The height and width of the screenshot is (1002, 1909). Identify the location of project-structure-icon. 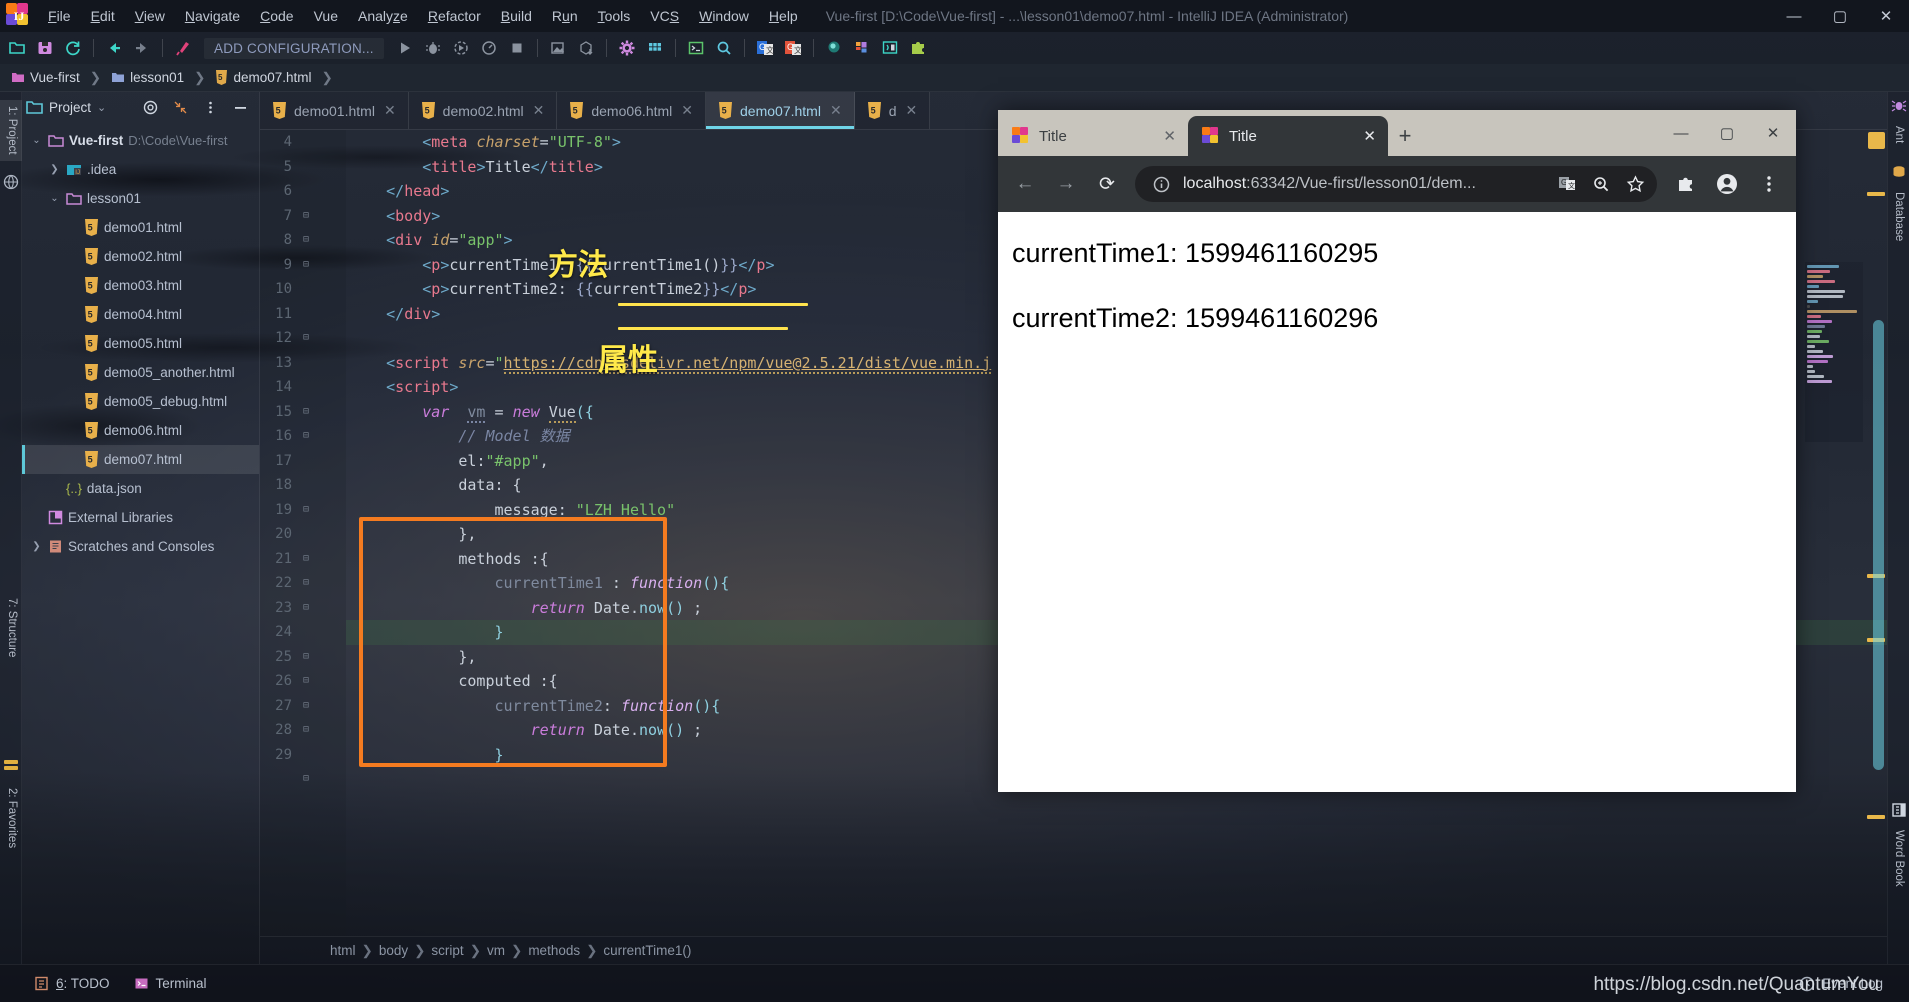
(655, 48).